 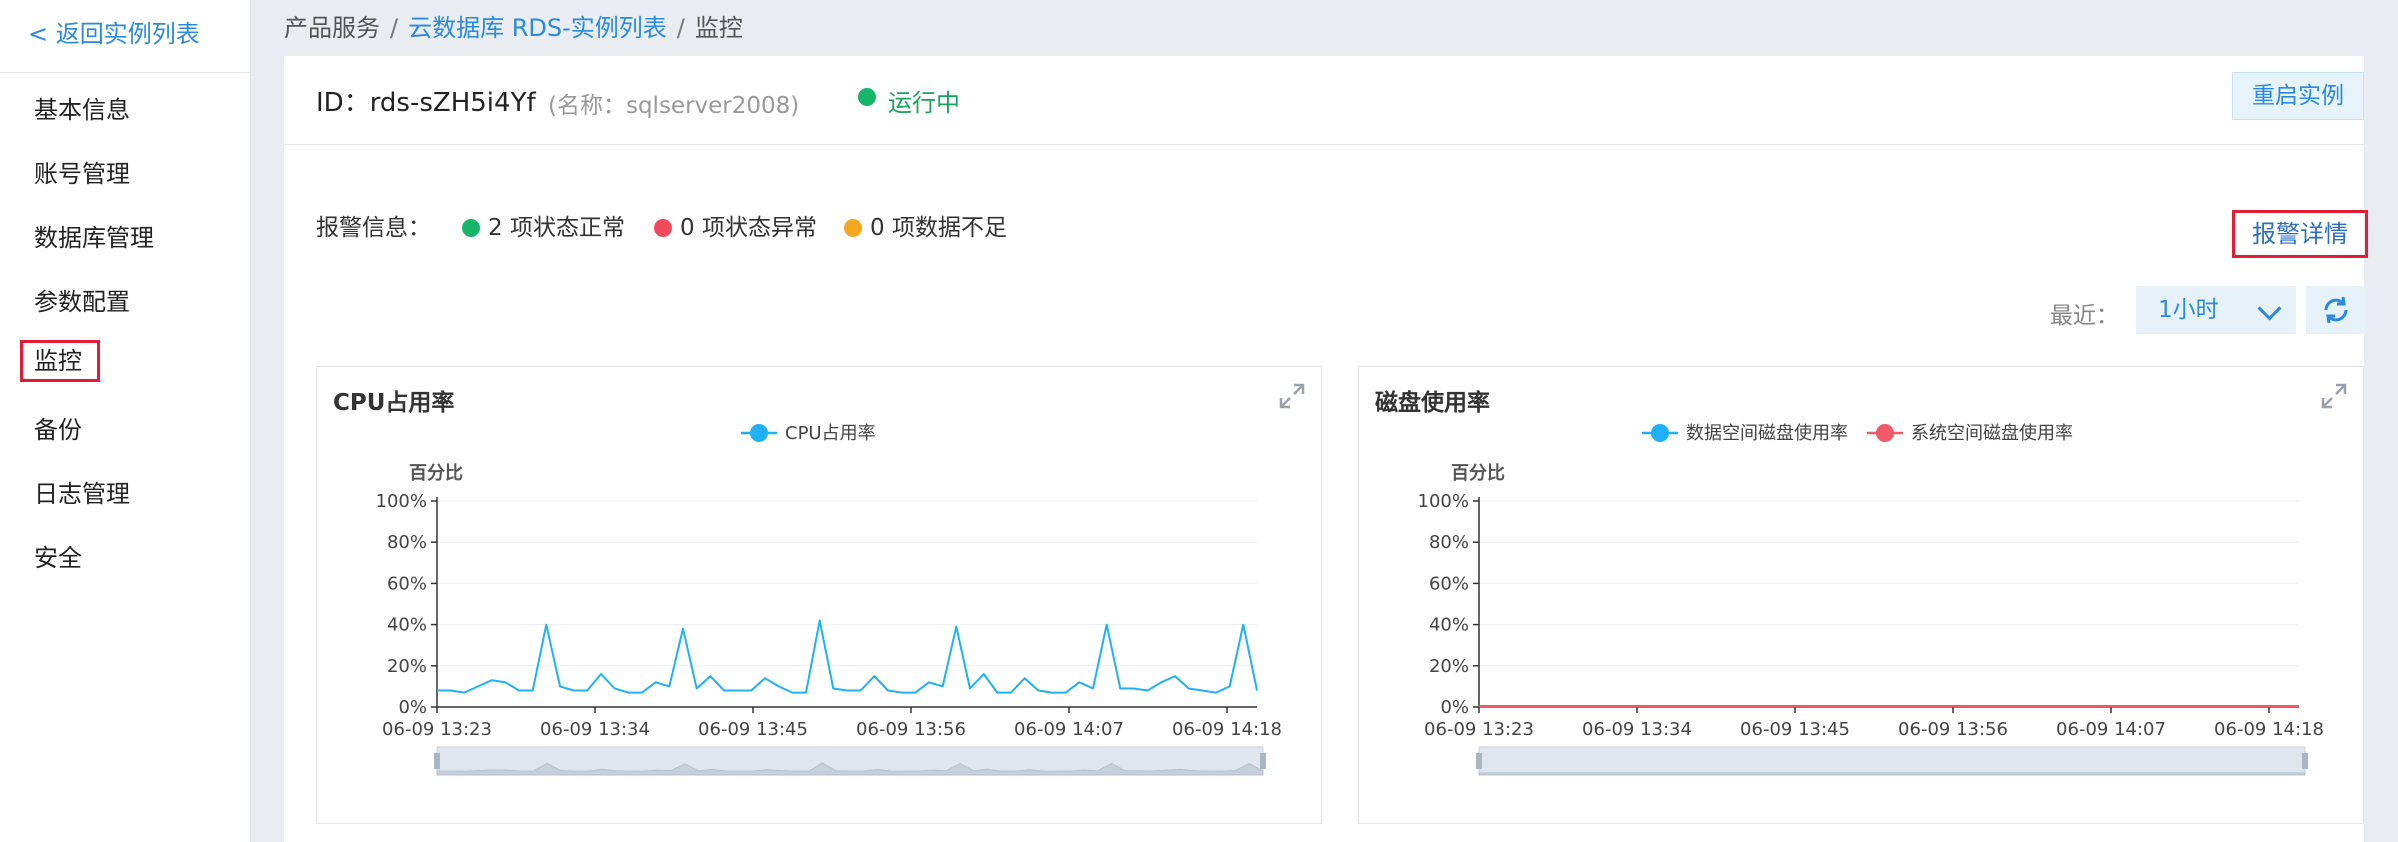 I want to click on alert-info-label: 报警信息：, so click(x=373, y=228).